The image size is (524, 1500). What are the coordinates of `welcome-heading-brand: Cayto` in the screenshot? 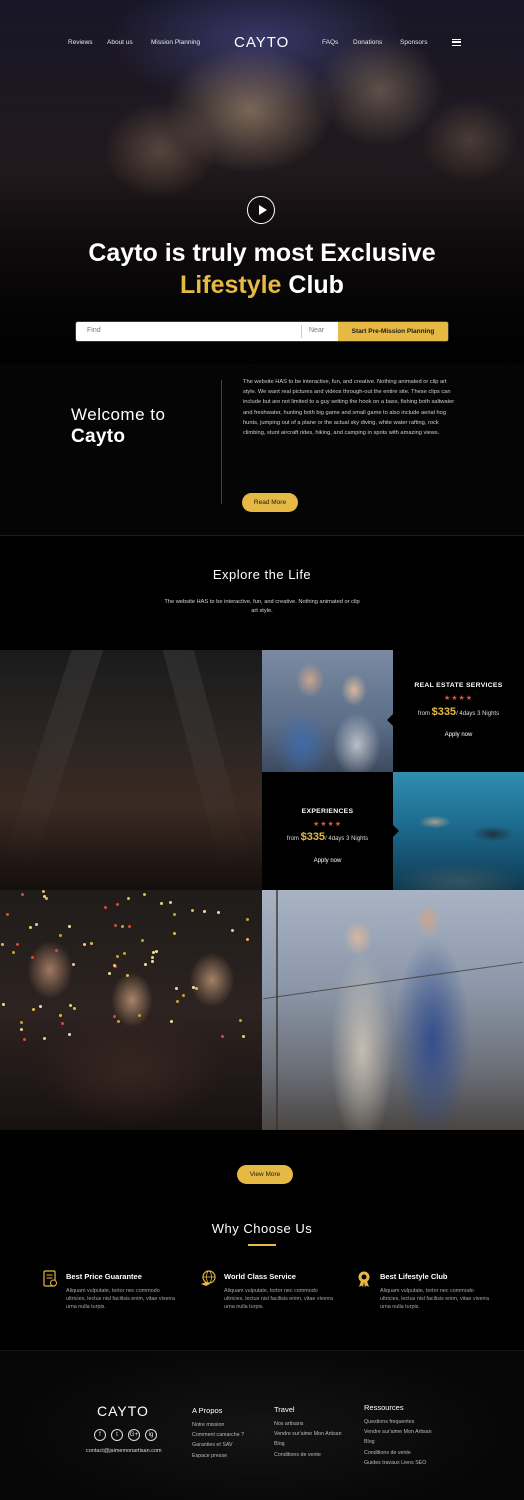 It's located at (98, 436).